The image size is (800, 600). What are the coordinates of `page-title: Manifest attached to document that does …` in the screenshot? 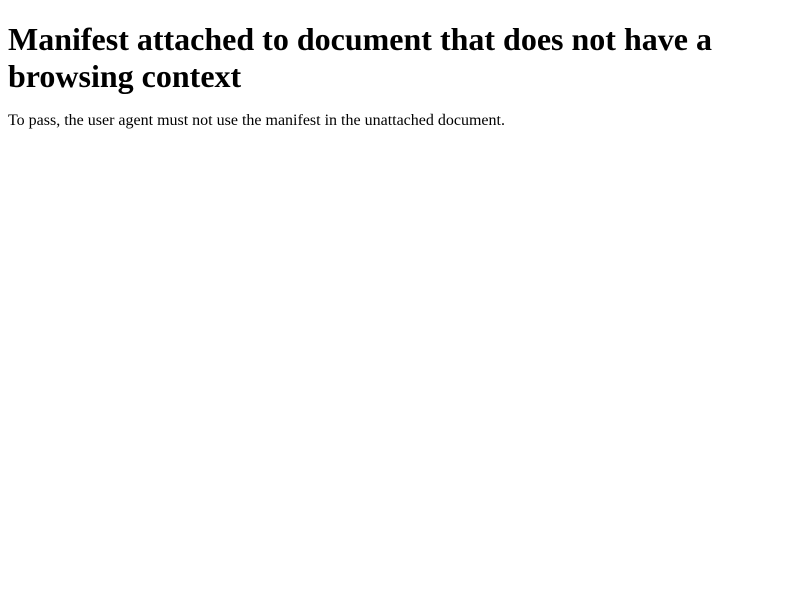 It's located at (360, 57).